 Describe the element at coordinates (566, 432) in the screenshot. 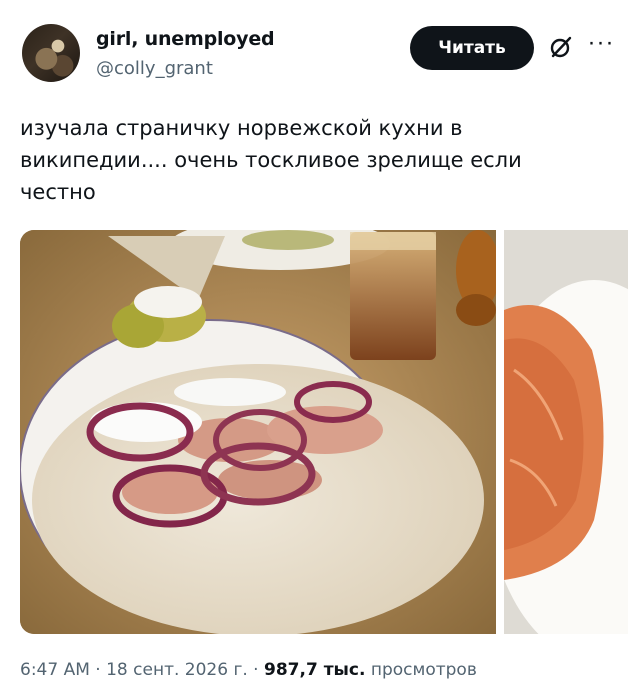

I see `photo-smoked-salmon` at that location.